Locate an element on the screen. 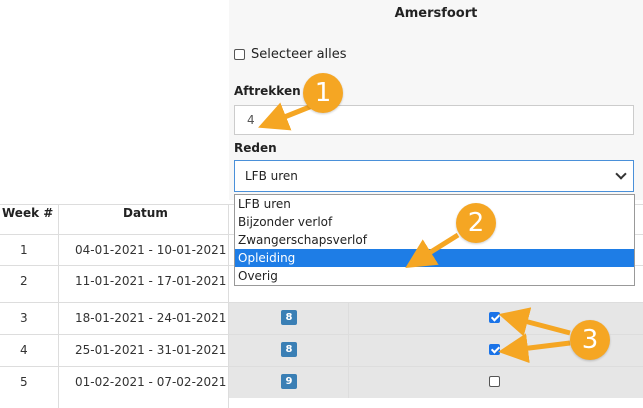 The image size is (643, 408). callout-3: 3 is located at coordinates (590, 340).